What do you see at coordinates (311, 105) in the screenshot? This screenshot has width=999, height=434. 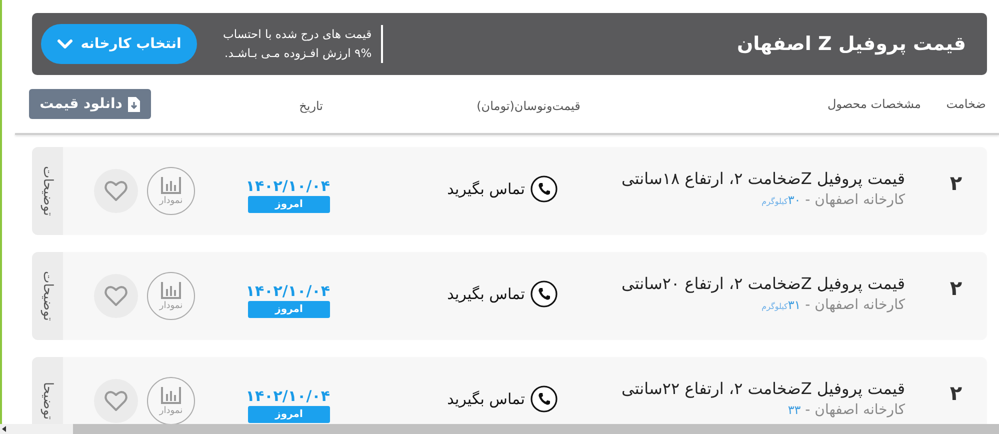 I see `column-header: تاریخ` at bounding box center [311, 105].